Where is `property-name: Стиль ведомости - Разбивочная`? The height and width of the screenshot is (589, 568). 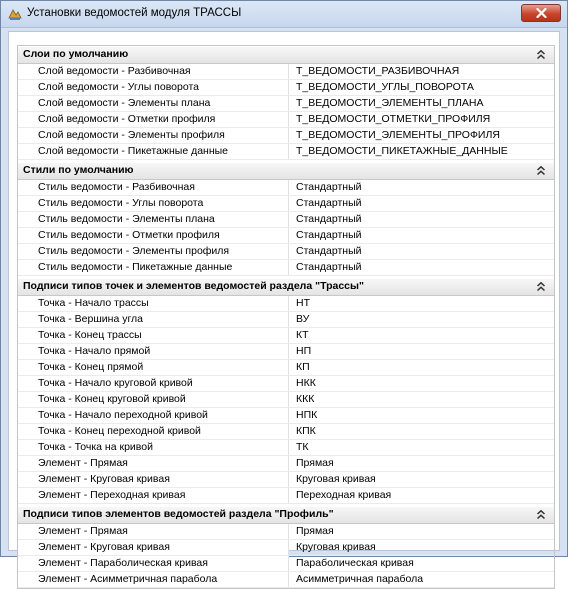
property-name: Стиль ведомости - Разбивочная is located at coordinates (153, 187).